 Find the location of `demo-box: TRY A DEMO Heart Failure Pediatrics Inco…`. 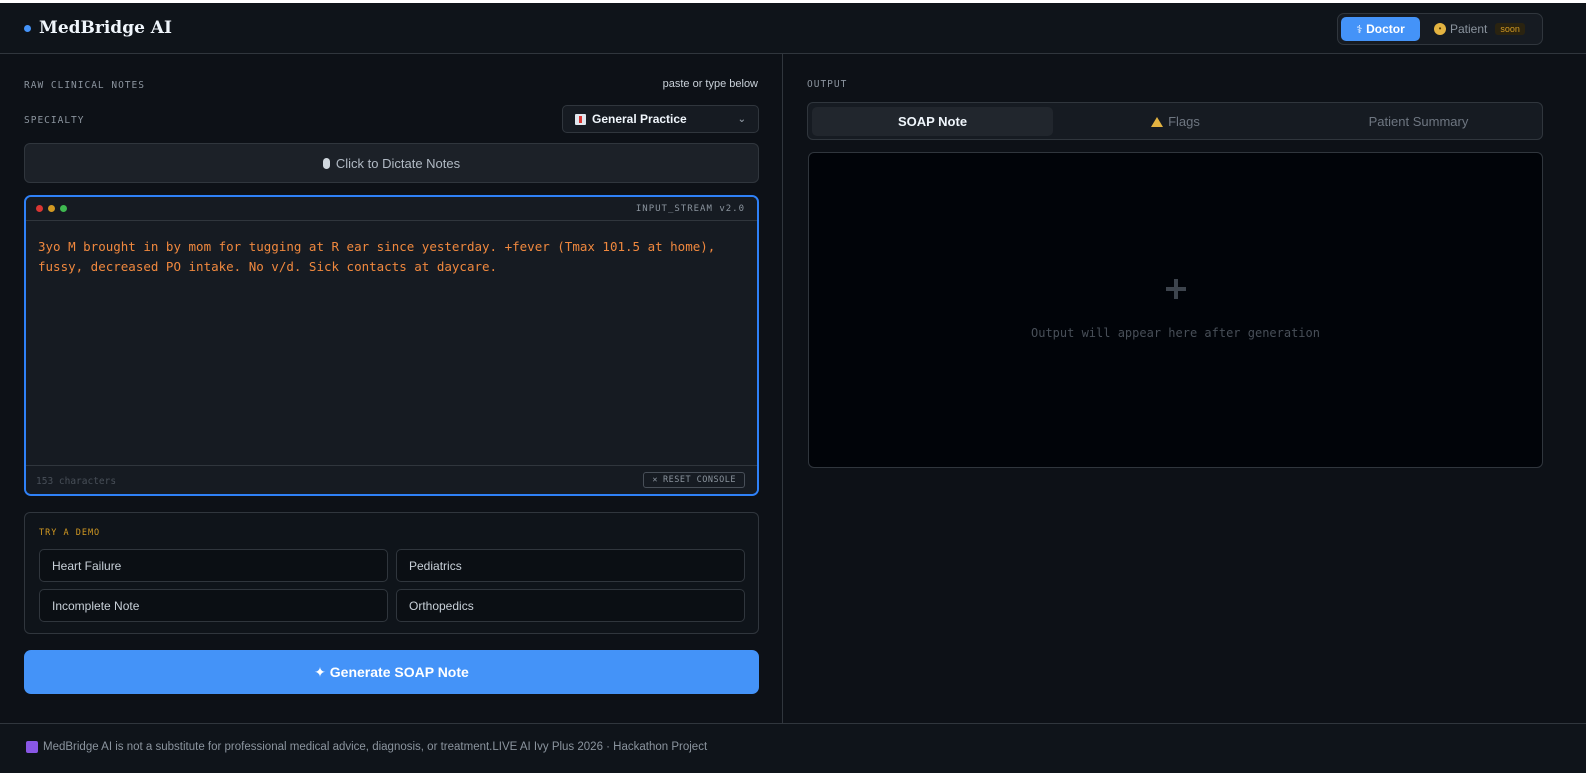

demo-box: TRY A DEMO Heart Failure Pediatrics Inco… is located at coordinates (391, 573).